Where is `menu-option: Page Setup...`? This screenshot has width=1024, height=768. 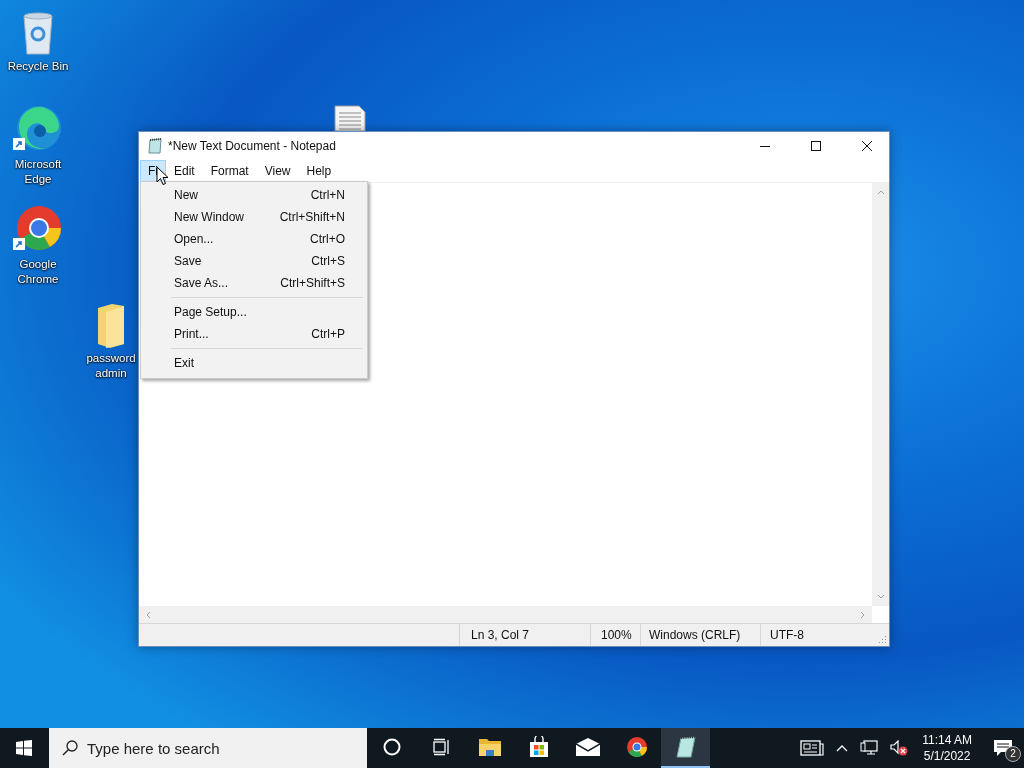 menu-option: Page Setup... is located at coordinates (254, 312).